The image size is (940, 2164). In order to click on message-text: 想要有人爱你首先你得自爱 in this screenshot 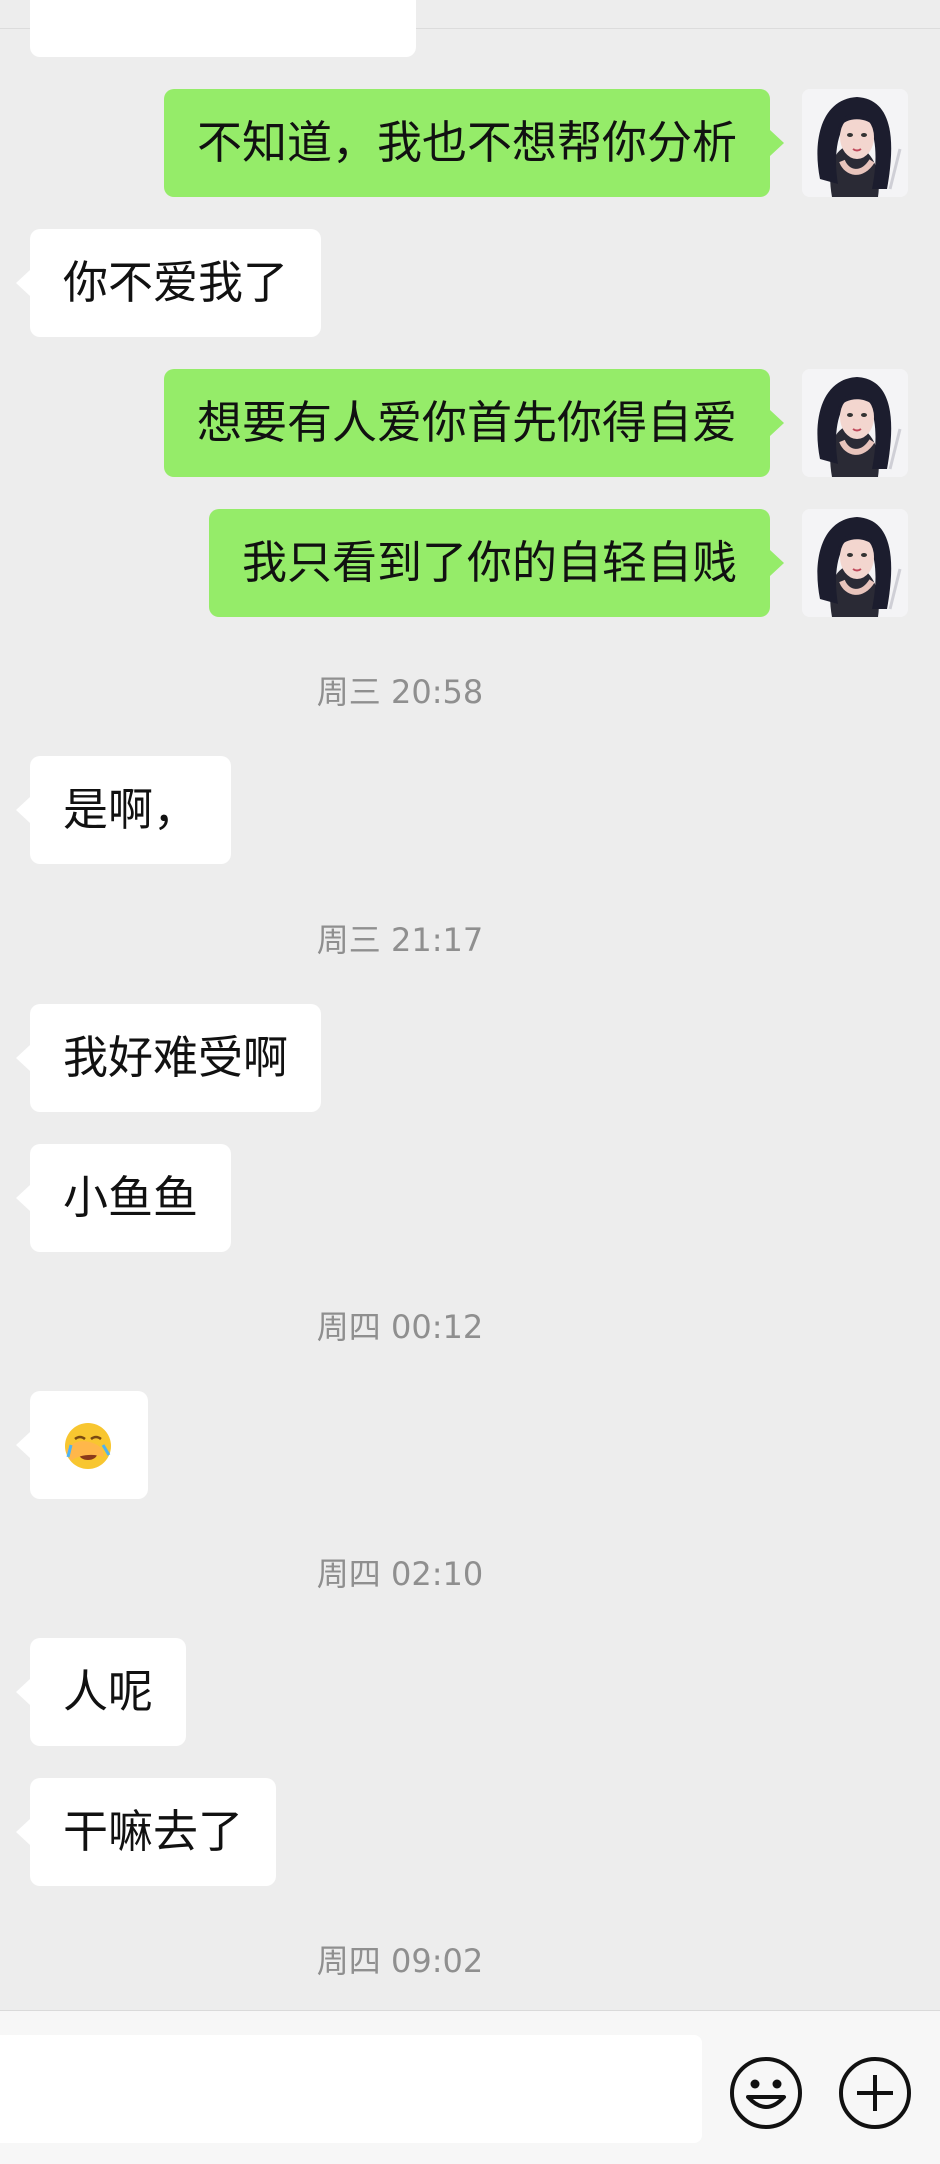, I will do `click(466, 422)`.